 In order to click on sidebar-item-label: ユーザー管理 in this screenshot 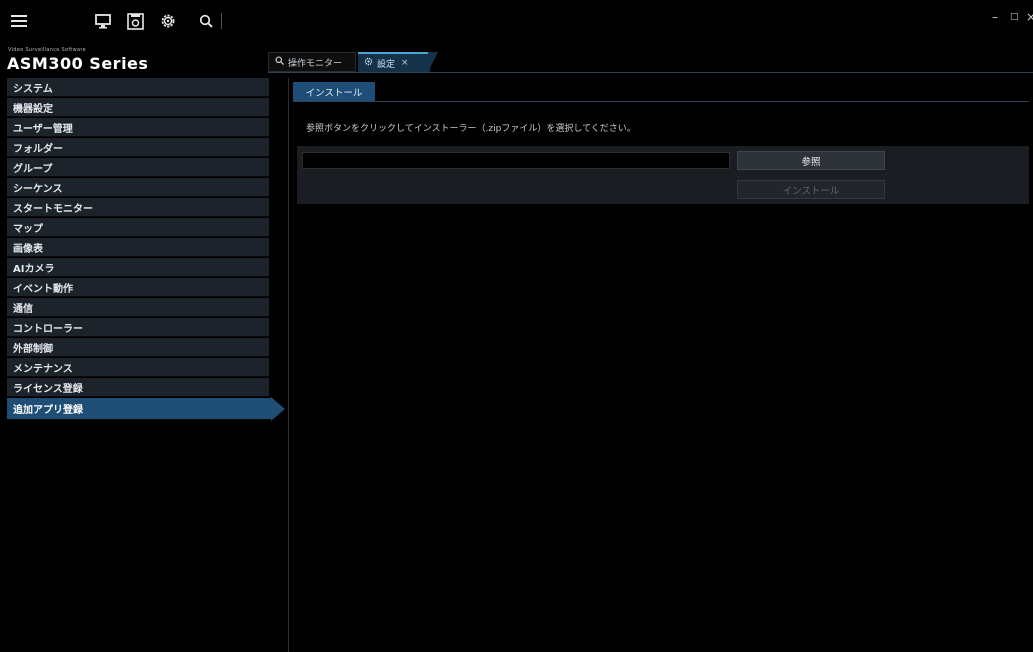, I will do `click(43, 129)`.